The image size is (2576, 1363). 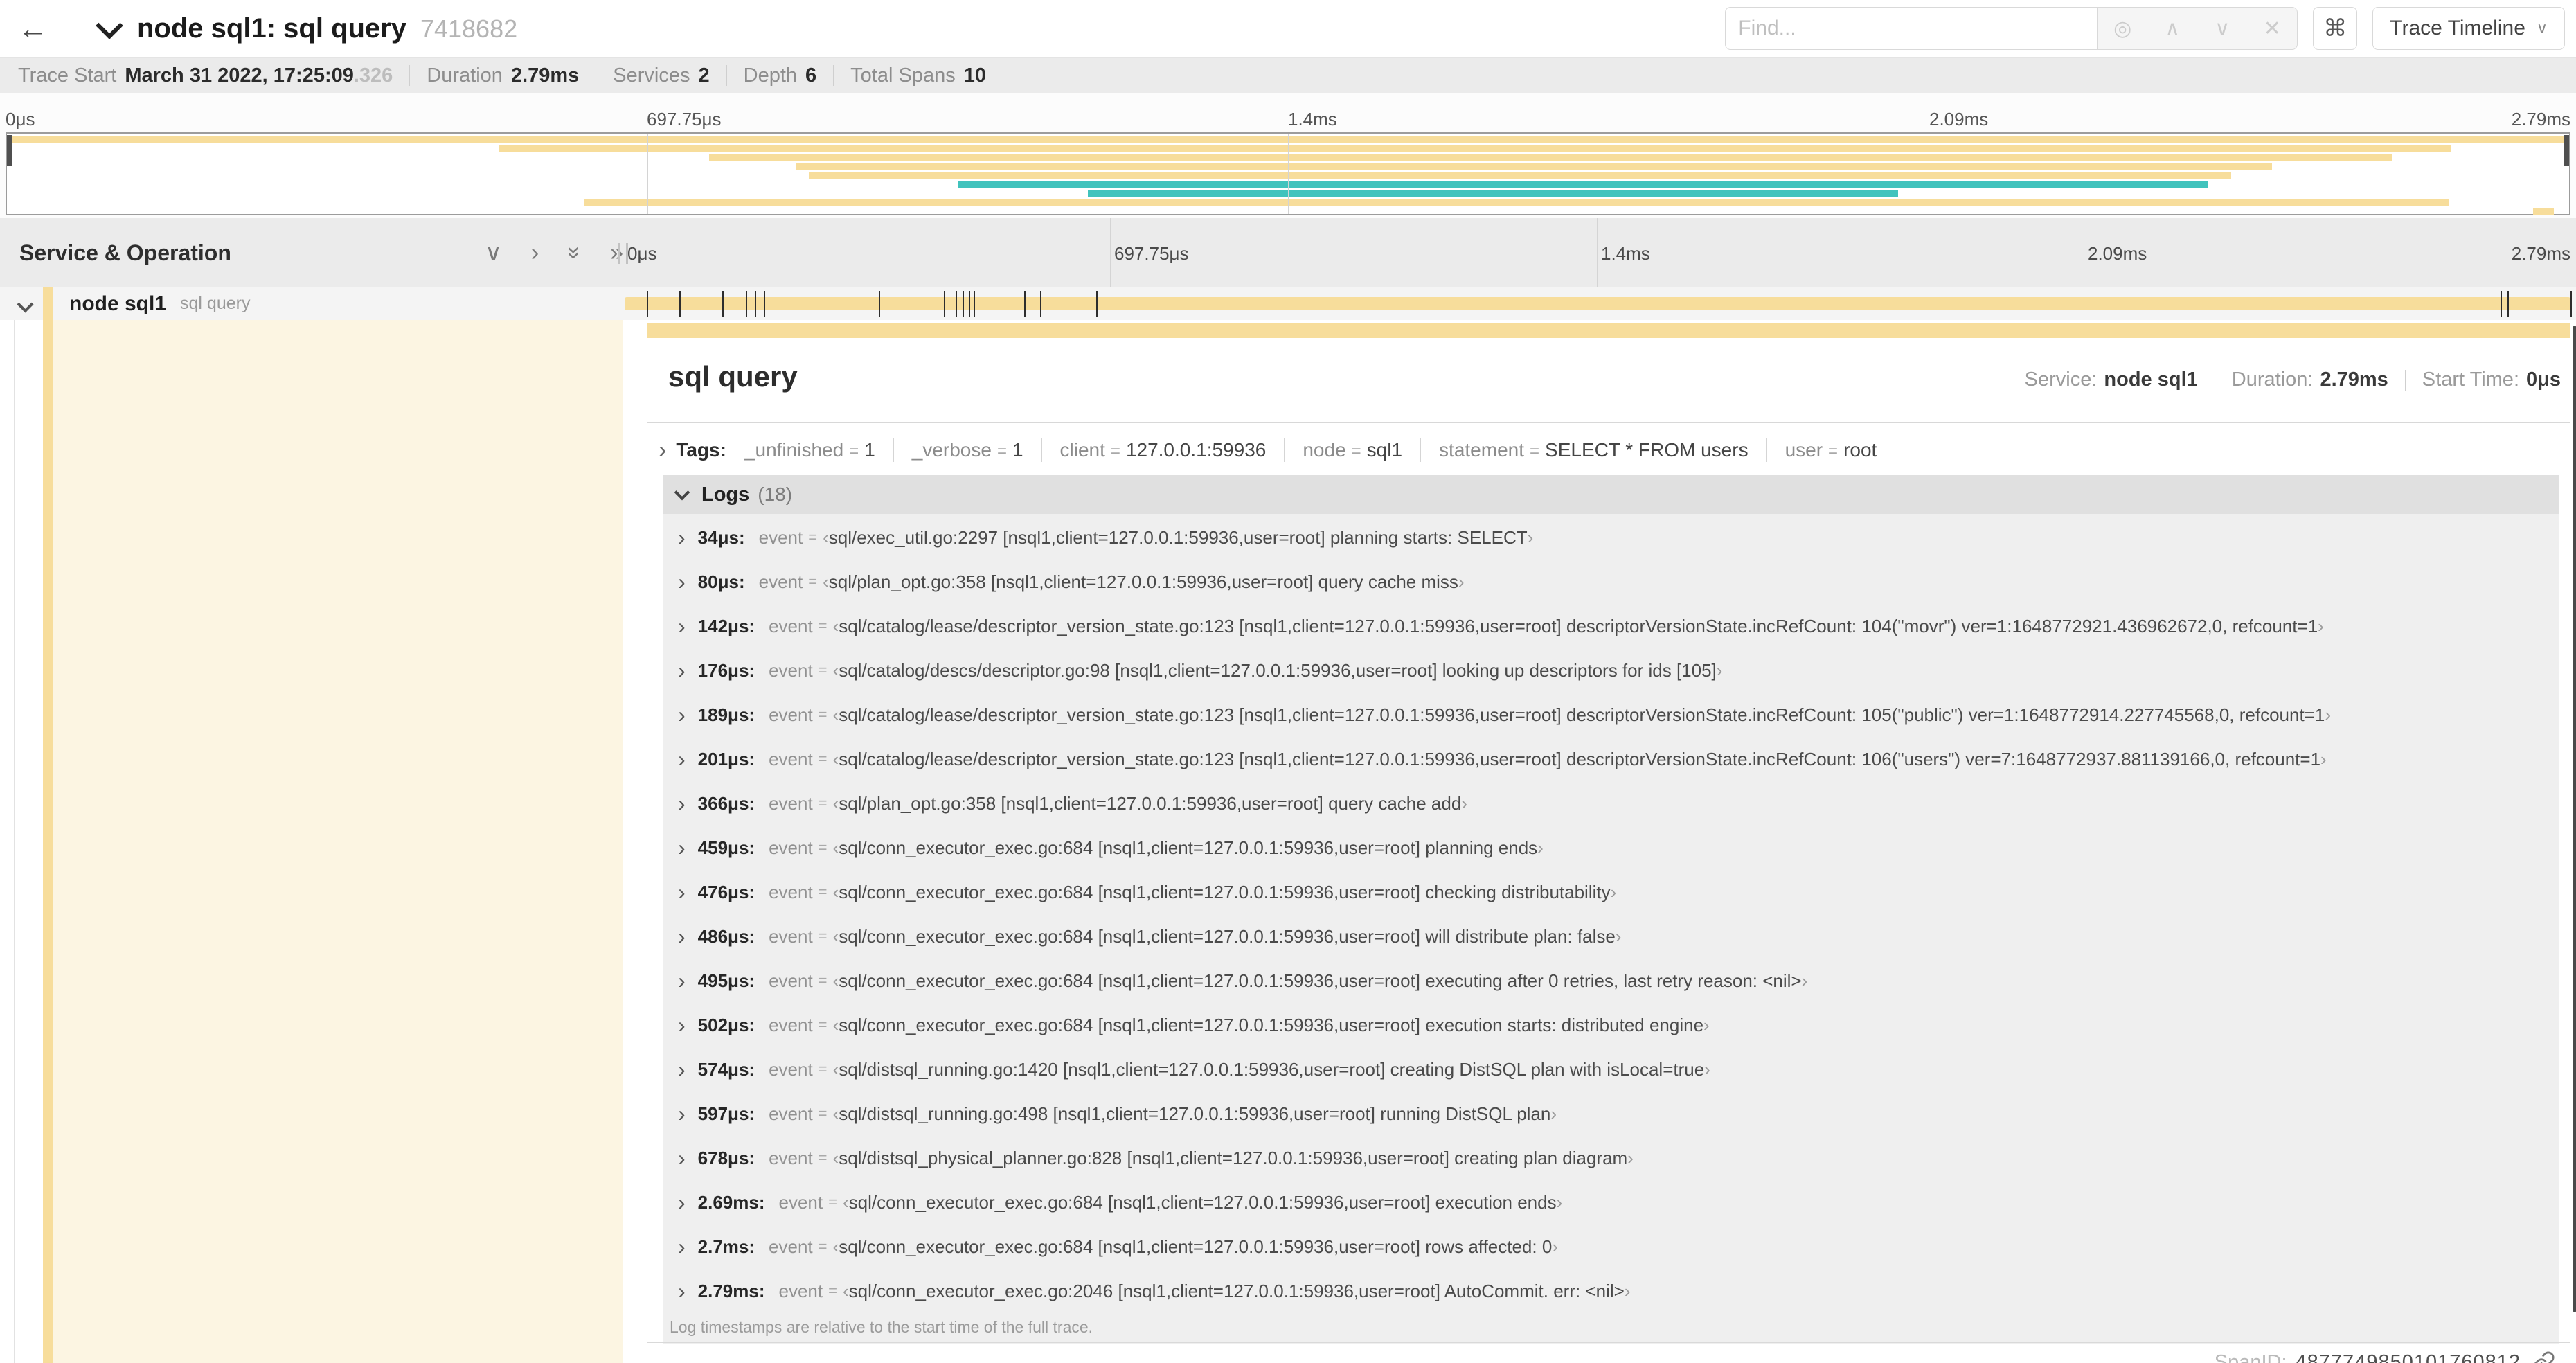 What do you see at coordinates (575, 254) in the screenshot?
I see `collapse-all-icon: »` at bounding box center [575, 254].